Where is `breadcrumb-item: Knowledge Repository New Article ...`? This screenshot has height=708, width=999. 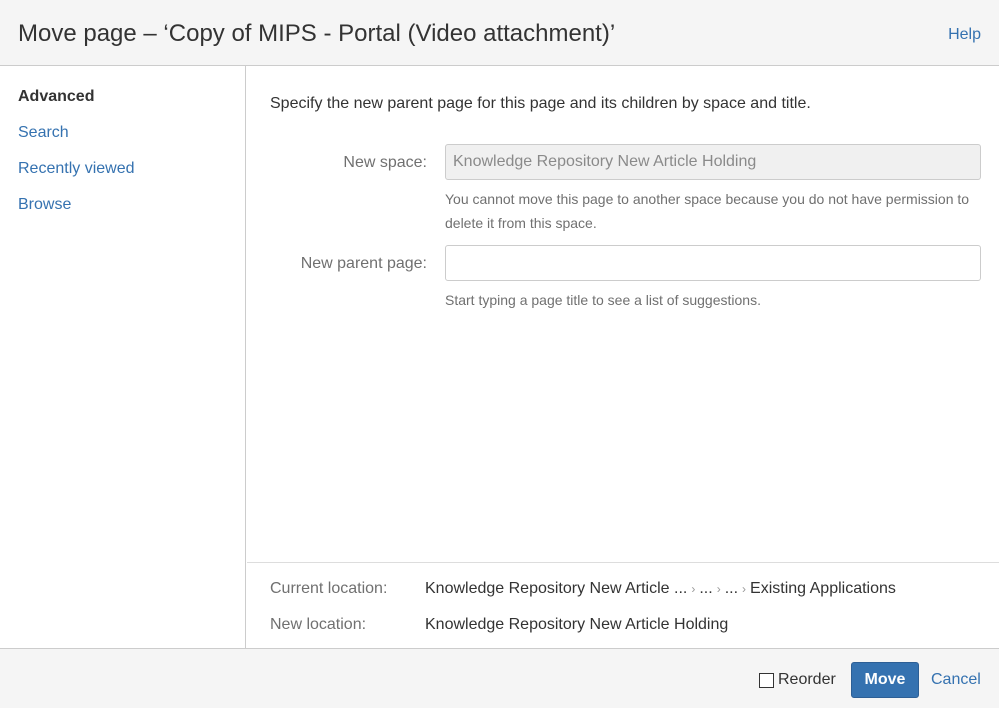
breadcrumb-item: Knowledge Repository New Article ... is located at coordinates (556, 588).